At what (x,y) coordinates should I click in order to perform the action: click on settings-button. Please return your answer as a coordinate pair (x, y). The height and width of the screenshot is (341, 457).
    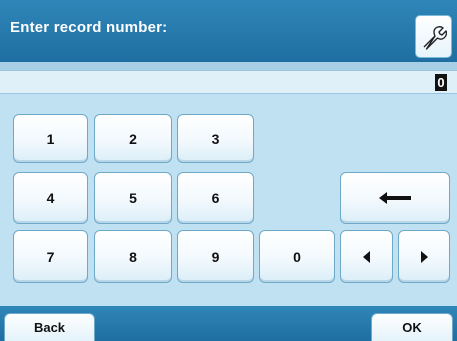
    Looking at the image, I should click on (433, 36).